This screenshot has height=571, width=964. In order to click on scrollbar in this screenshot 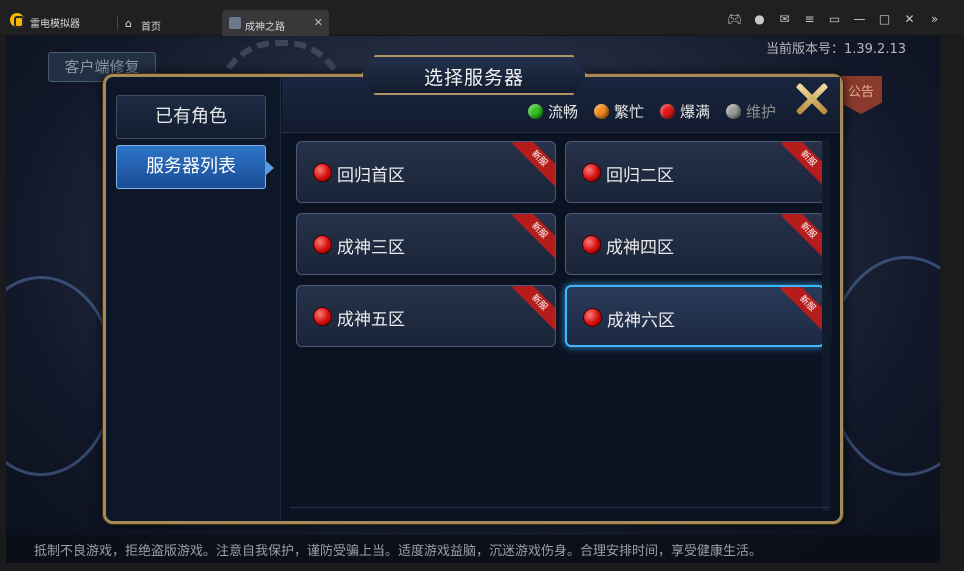, I will do `click(826, 325)`.